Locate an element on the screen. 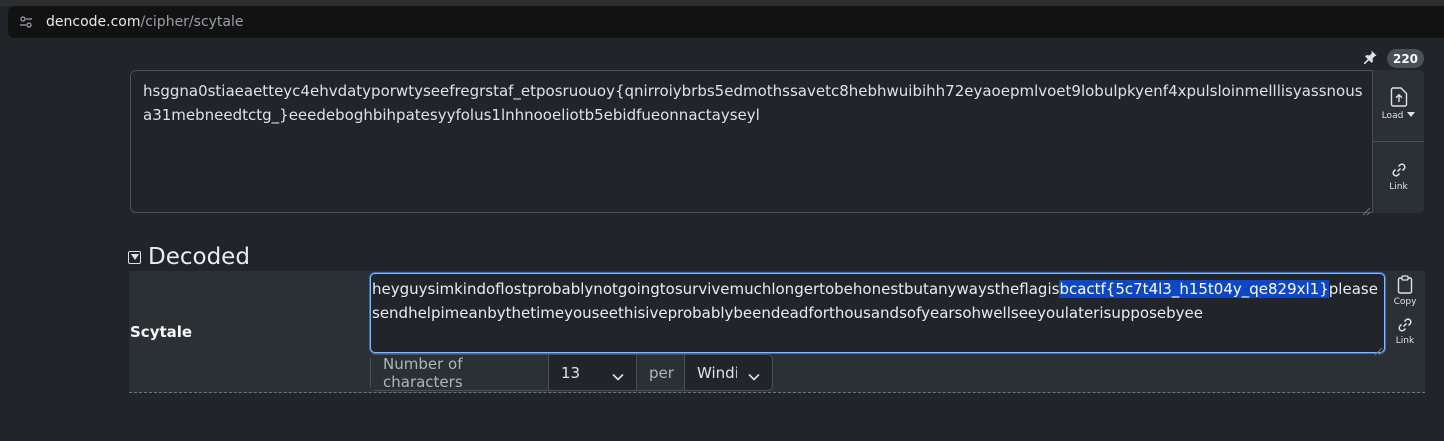  collapse-toggle-icon is located at coordinates (134, 257).